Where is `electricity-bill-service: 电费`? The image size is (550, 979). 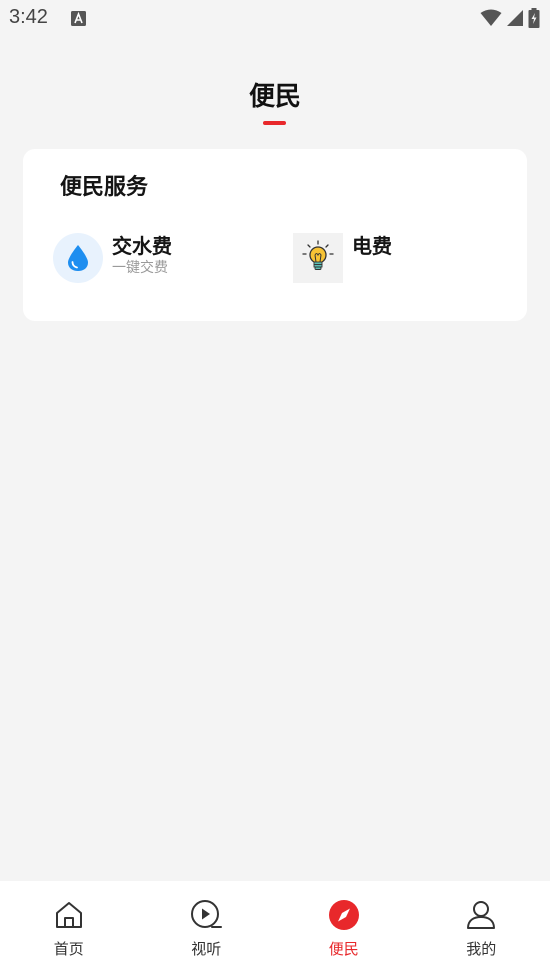 electricity-bill-service: 电费 is located at coordinates (342, 258).